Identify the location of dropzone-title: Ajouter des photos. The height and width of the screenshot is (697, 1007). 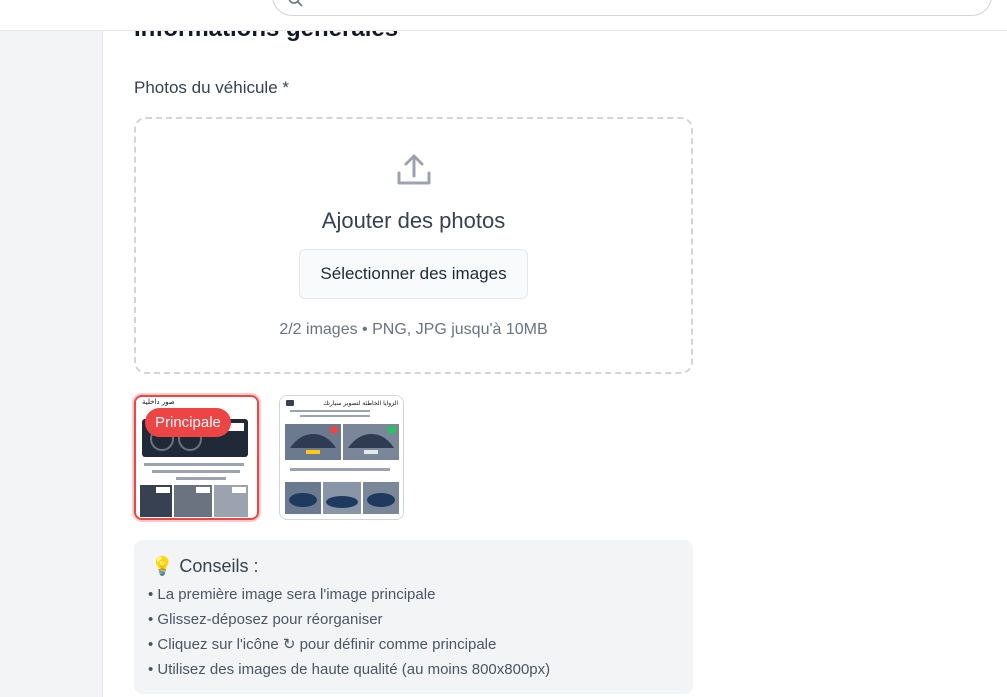
(413, 220).